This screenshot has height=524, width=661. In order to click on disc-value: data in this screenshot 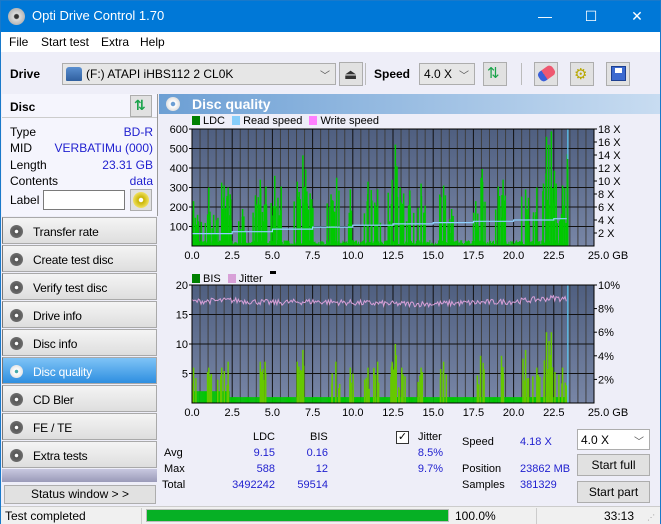, I will do `click(141, 181)`.